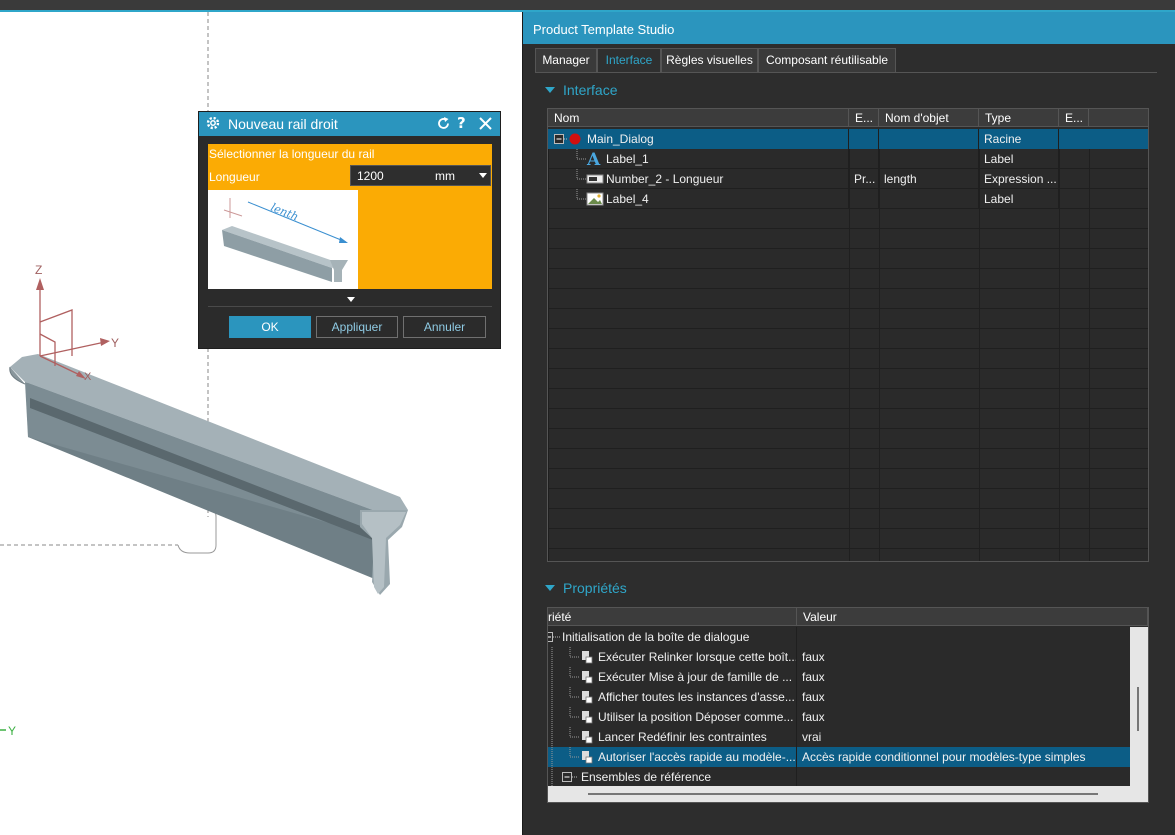 Image resolution: width=1175 pixels, height=835 pixels. I want to click on column-header-object-name: Nom d'objet, so click(929, 118).